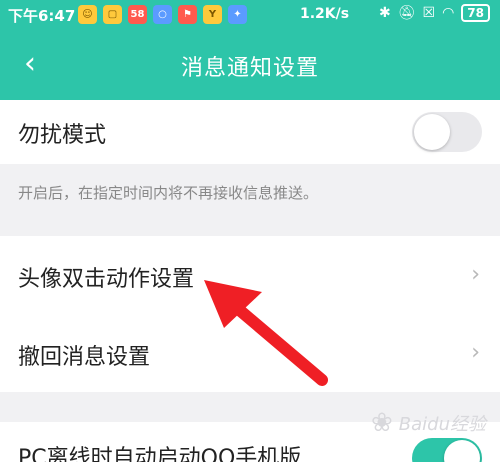  What do you see at coordinates (112, 14) in the screenshot?
I see `shop-app-icon: ▢` at bounding box center [112, 14].